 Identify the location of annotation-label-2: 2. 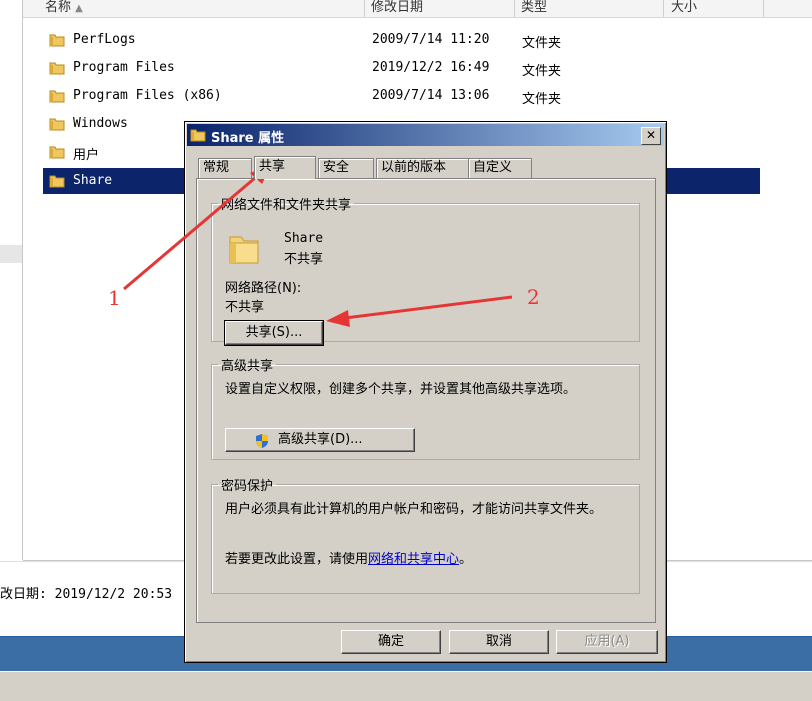
(533, 297).